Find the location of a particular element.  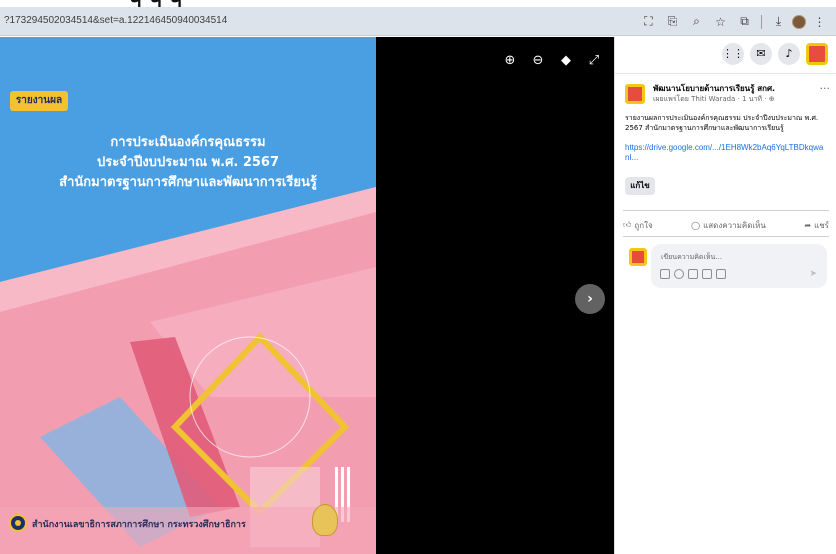

profile-avatar is located at coordinates (817, 53).